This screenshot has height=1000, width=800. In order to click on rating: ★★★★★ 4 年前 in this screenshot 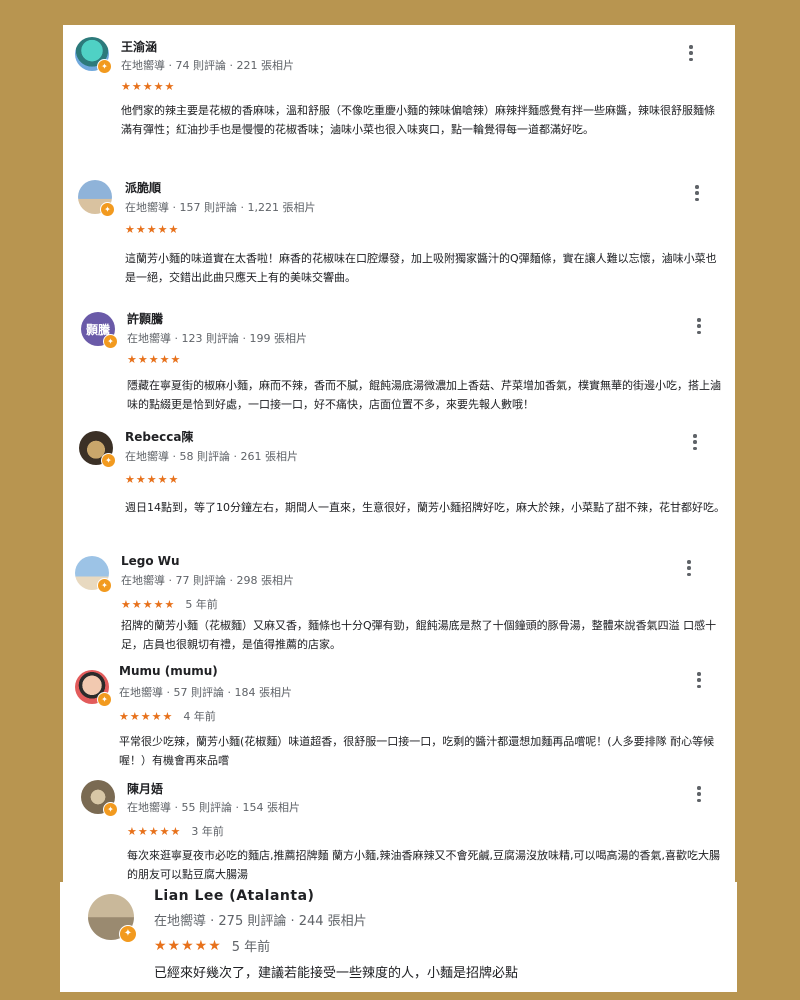, I will do `click(167, 716)`.